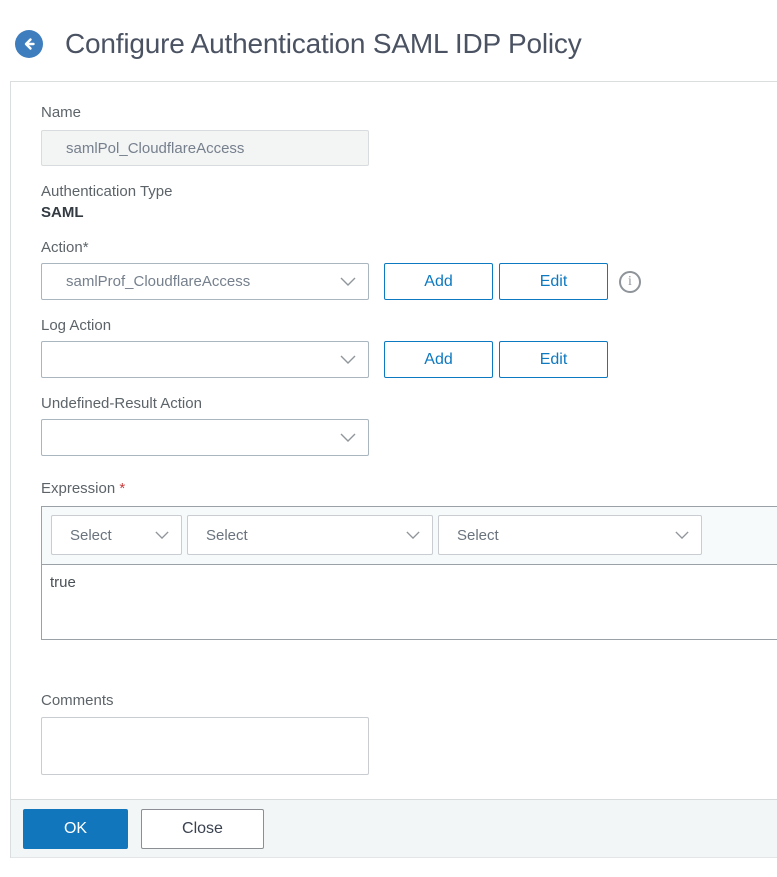  I want to click on expression-select-1: Select, so click(116, 535).